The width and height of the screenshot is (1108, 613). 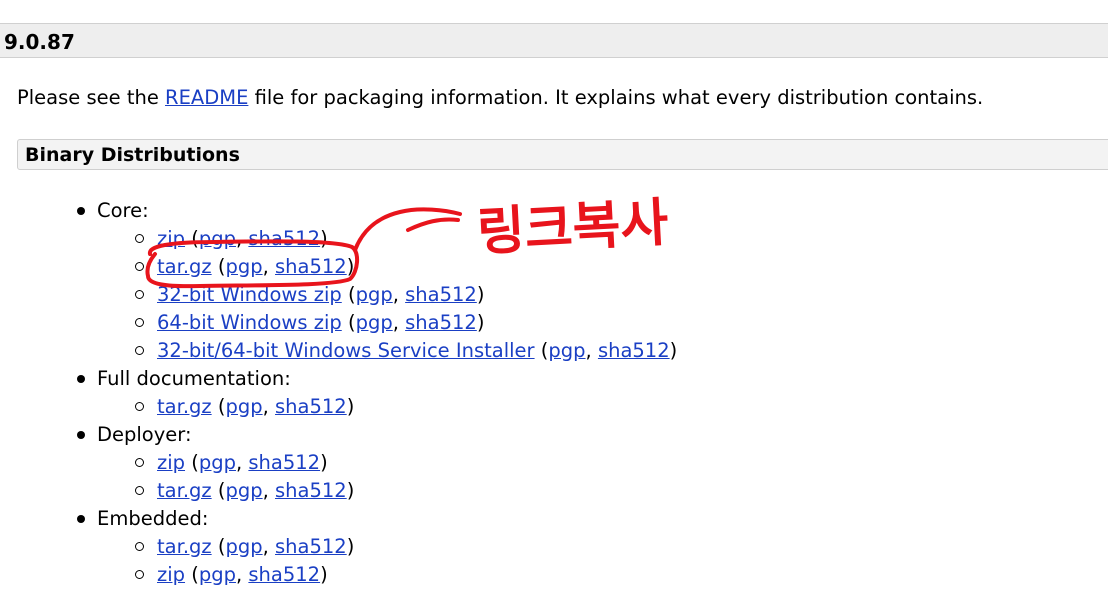 What do you see at coordinates (194, 378) in the screenshot?
I see `category-label: Full documentation:` at bounding box center [194, 378].